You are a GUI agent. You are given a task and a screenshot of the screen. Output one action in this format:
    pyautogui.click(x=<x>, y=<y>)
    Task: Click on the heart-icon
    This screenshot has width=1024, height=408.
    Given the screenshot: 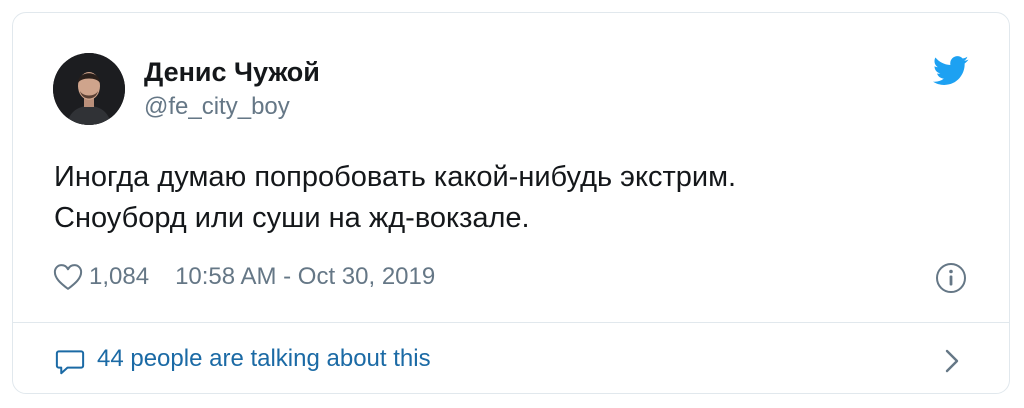 What is the action you would take?
    pyautogui.click(x=68, y=277)
    